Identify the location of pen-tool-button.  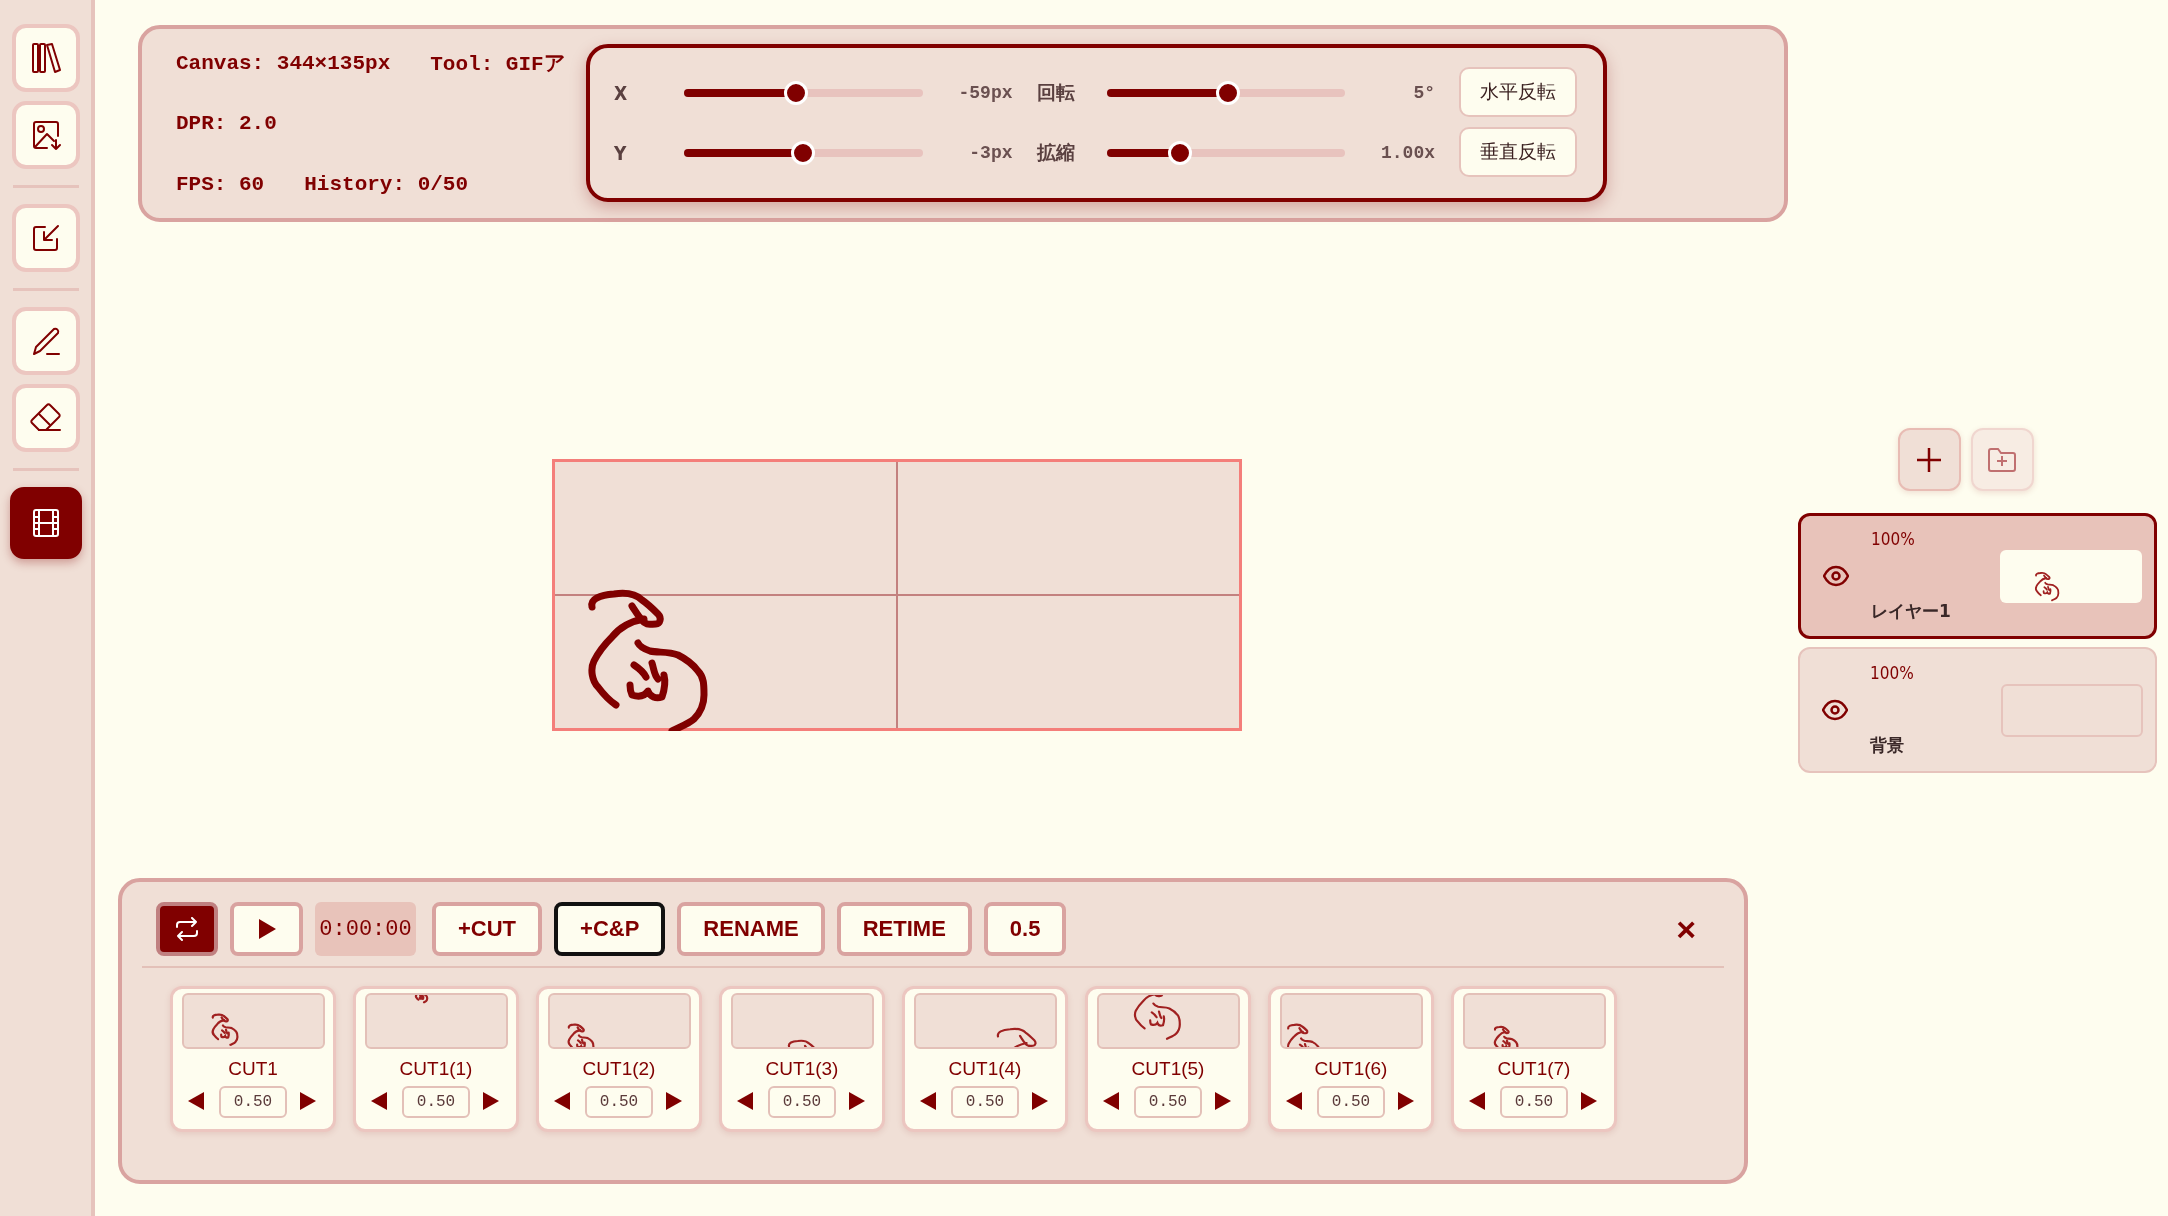
(45, 341).